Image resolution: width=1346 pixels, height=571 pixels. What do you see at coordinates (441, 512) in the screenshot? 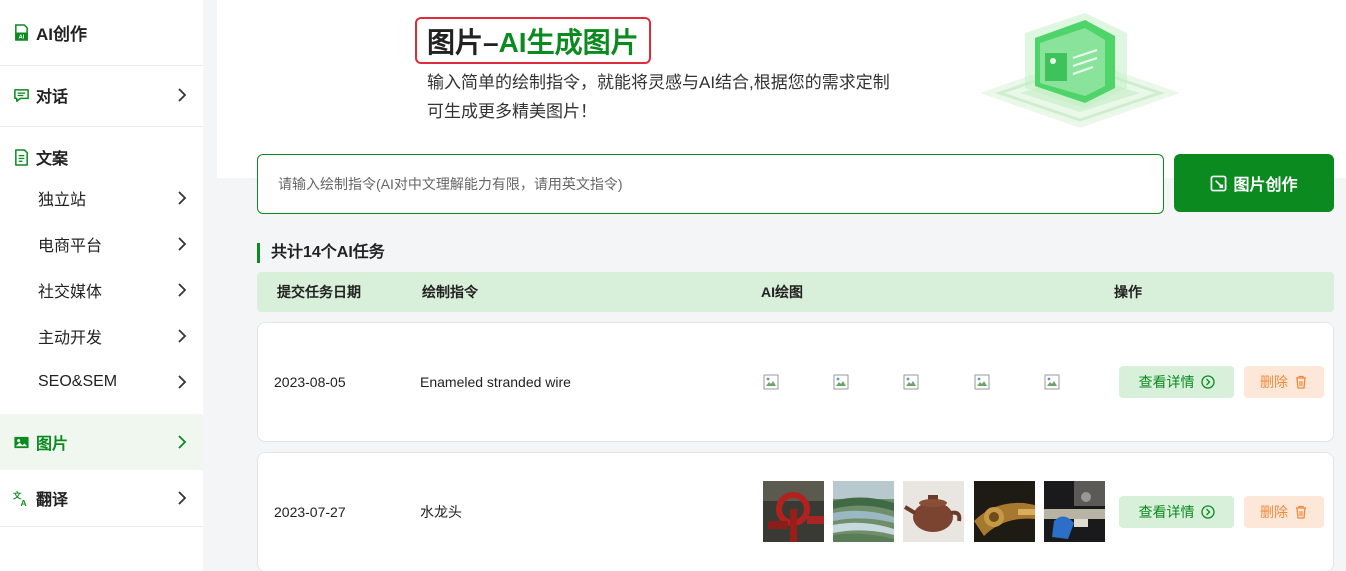
I see `task-command: 水龙头` at bounding box center [441, 512].